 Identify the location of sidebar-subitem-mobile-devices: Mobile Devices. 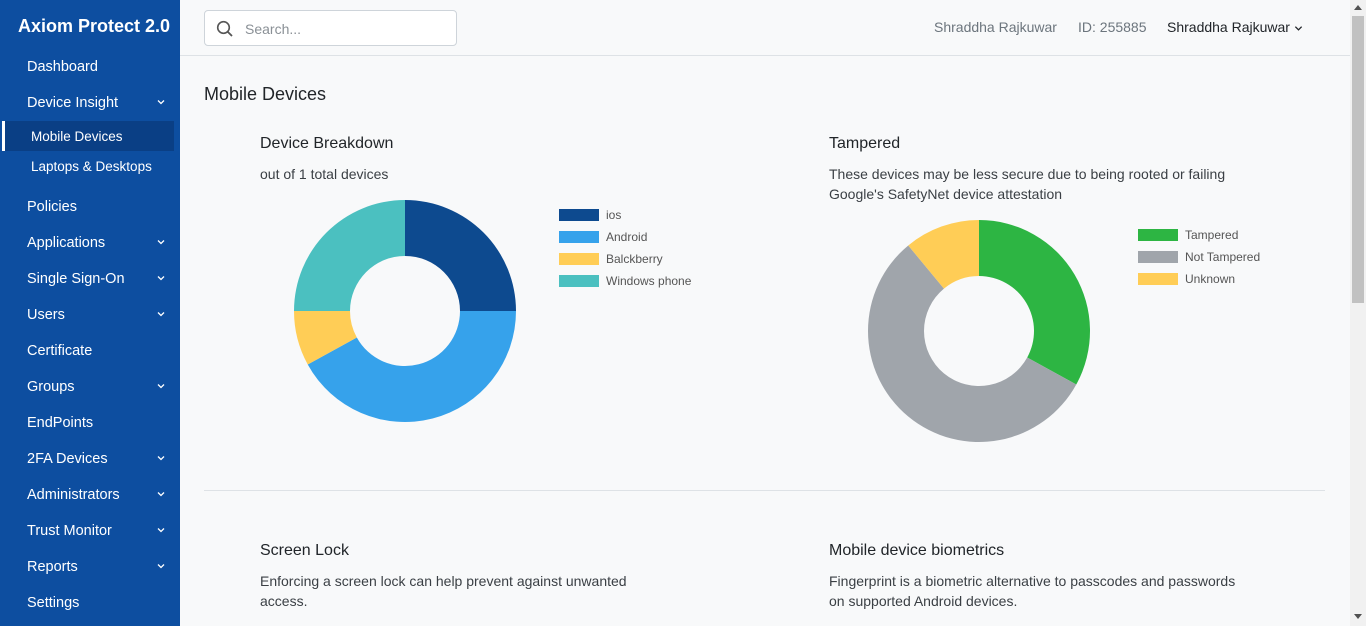
(88, 136).